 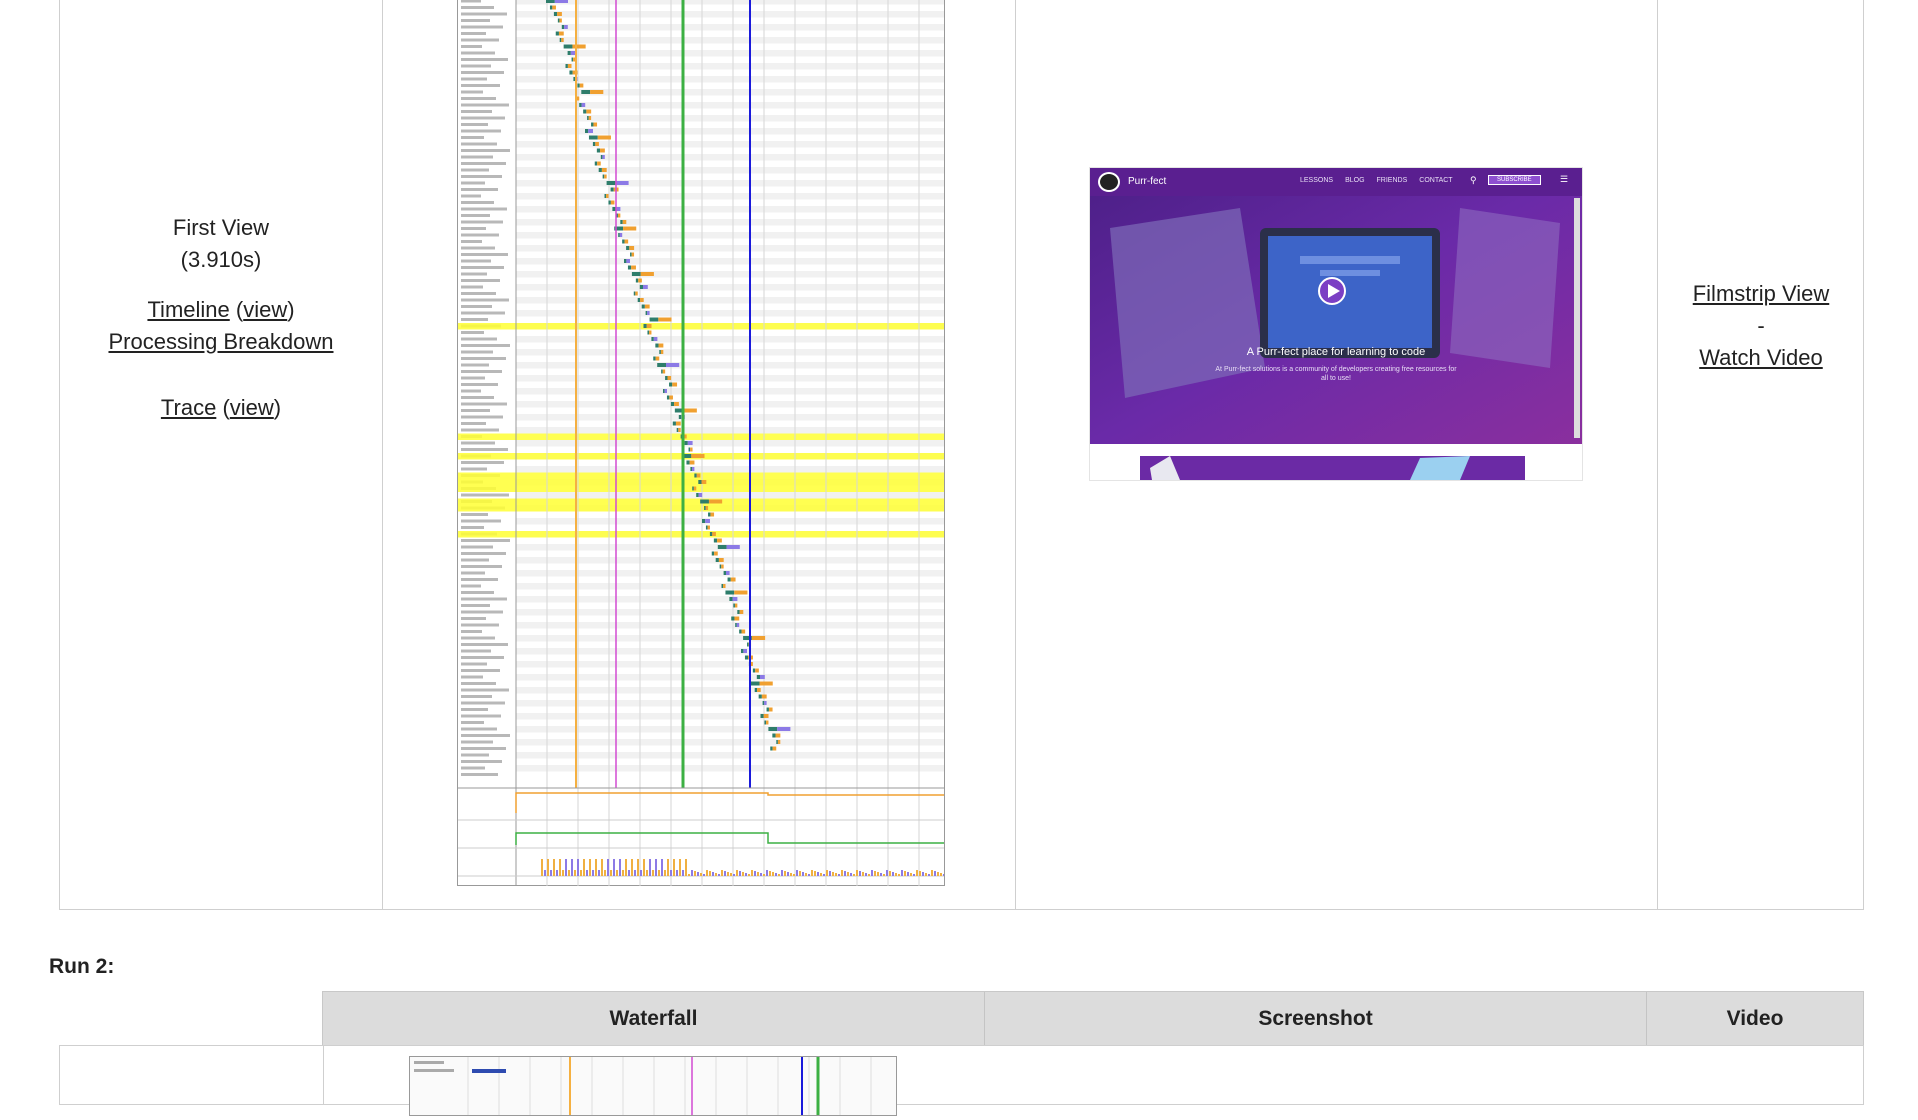 What do you see at coordinates (1761, 357) in the screenshot?
I see `watch-video-link: Watch Video` at bounding box center [1761, 357].